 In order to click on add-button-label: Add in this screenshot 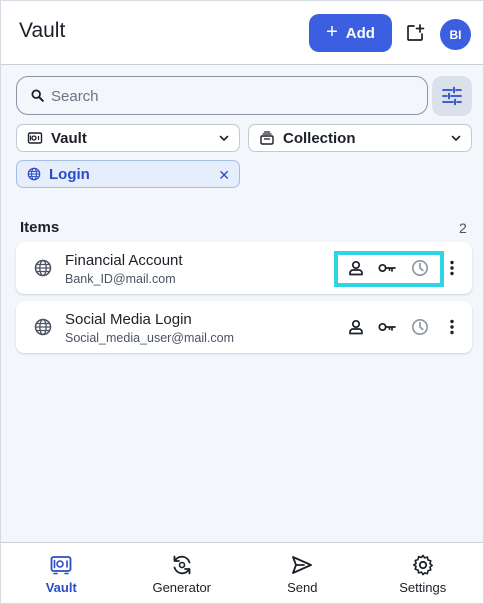, I will do `click(360, 33)`.